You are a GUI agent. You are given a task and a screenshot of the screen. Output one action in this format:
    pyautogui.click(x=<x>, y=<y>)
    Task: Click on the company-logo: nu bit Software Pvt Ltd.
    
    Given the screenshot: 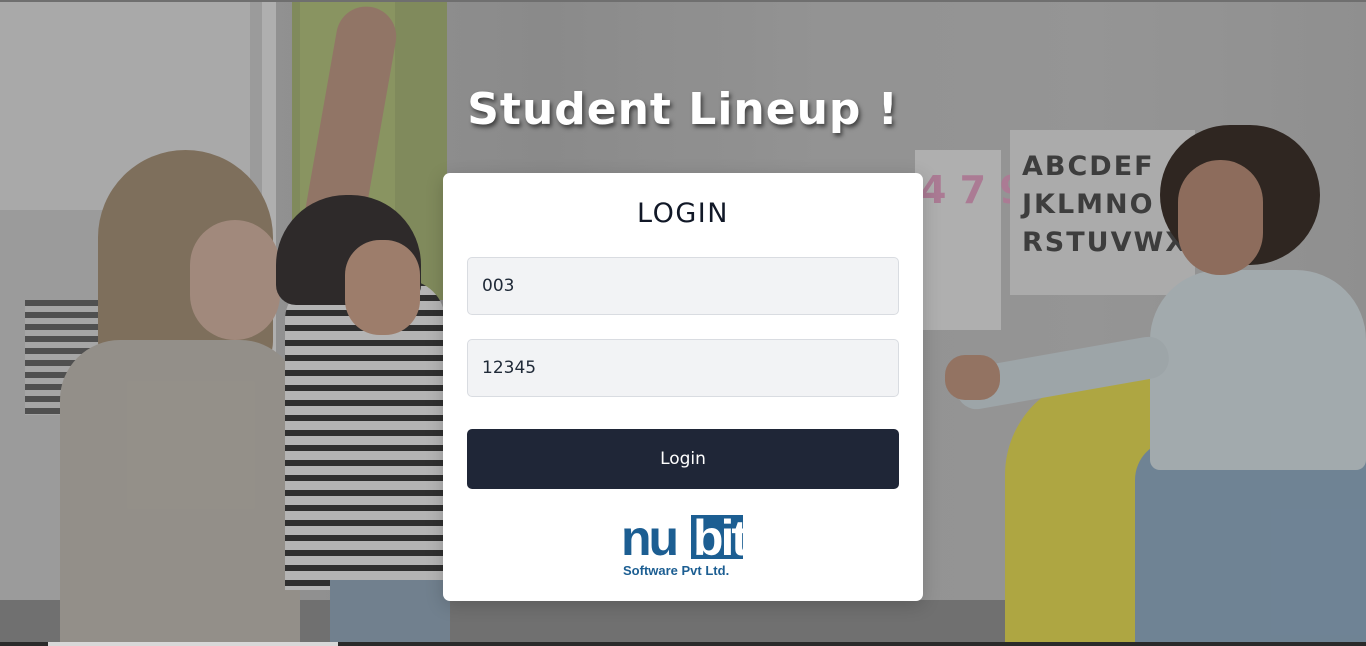 What is the action you would take?
    pyautogui.click(x=685, y=547)
    